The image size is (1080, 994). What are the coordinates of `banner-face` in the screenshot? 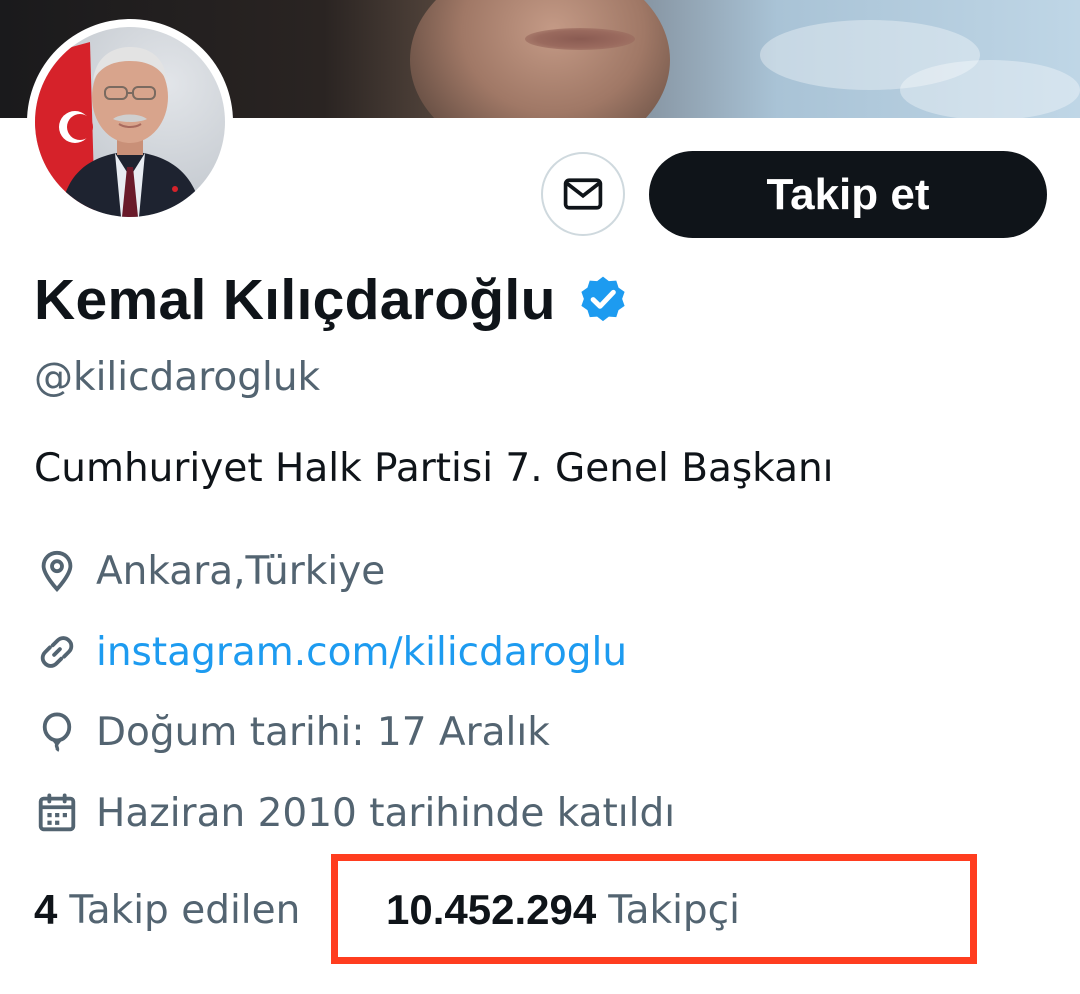 It's located at (540, 59).